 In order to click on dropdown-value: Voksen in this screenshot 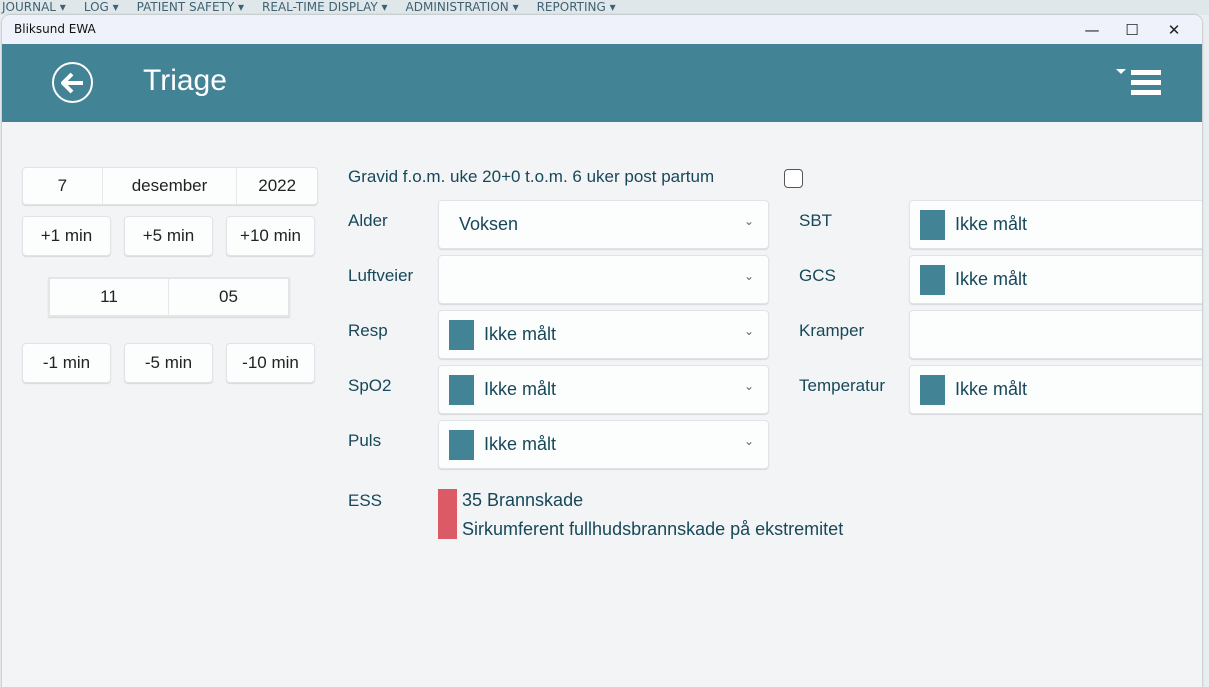, I will do `click(489, 224)`.